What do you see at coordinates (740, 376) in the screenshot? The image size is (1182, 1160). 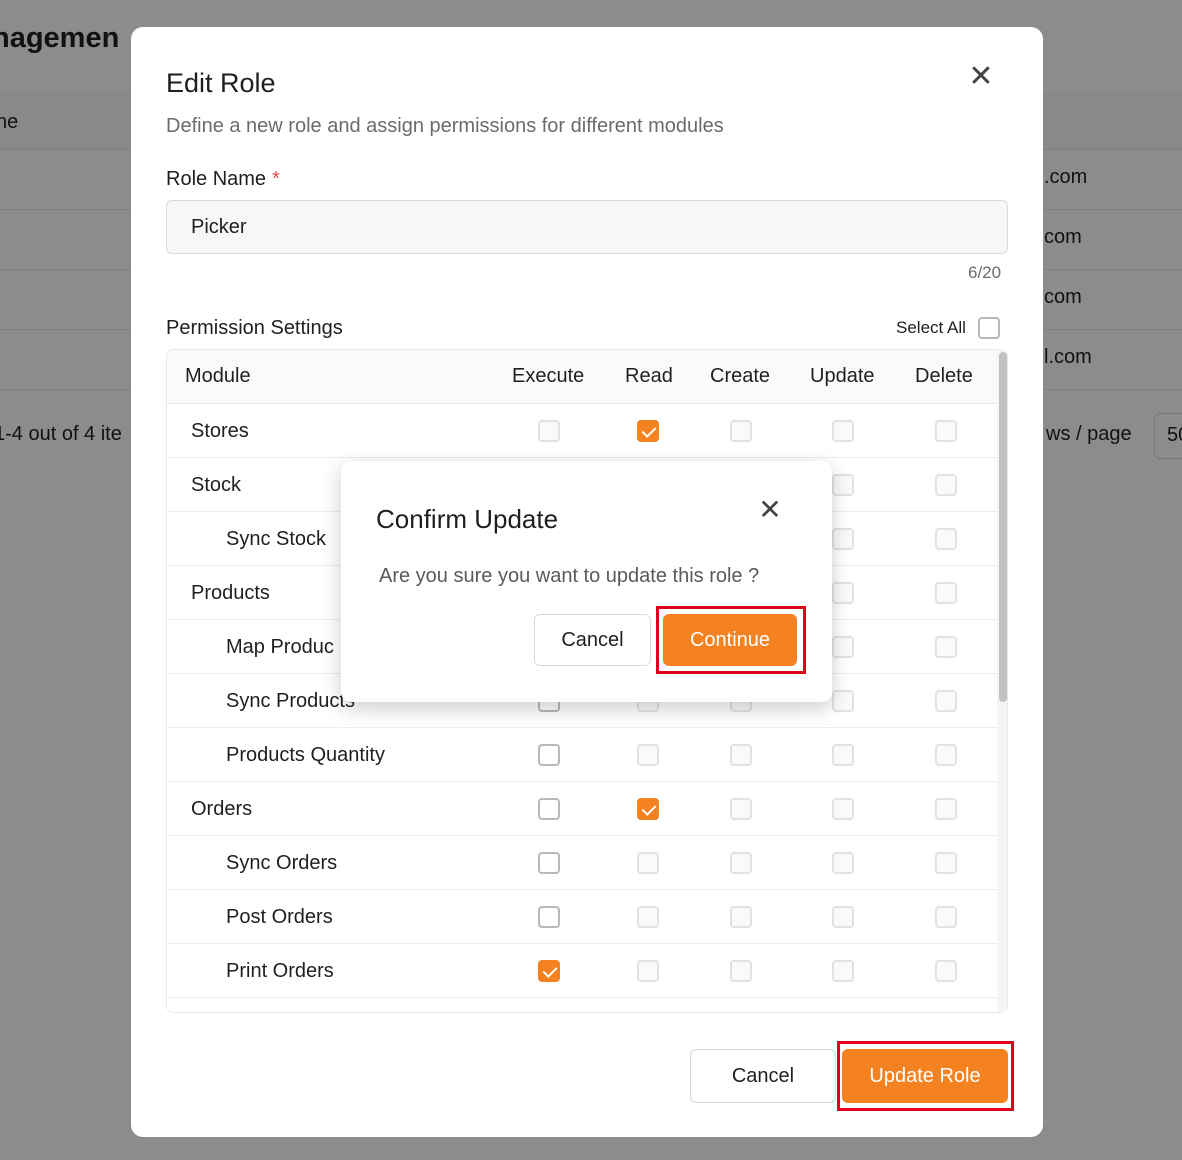 I see `column-header-create: Create` at bounding box center [740, 376].